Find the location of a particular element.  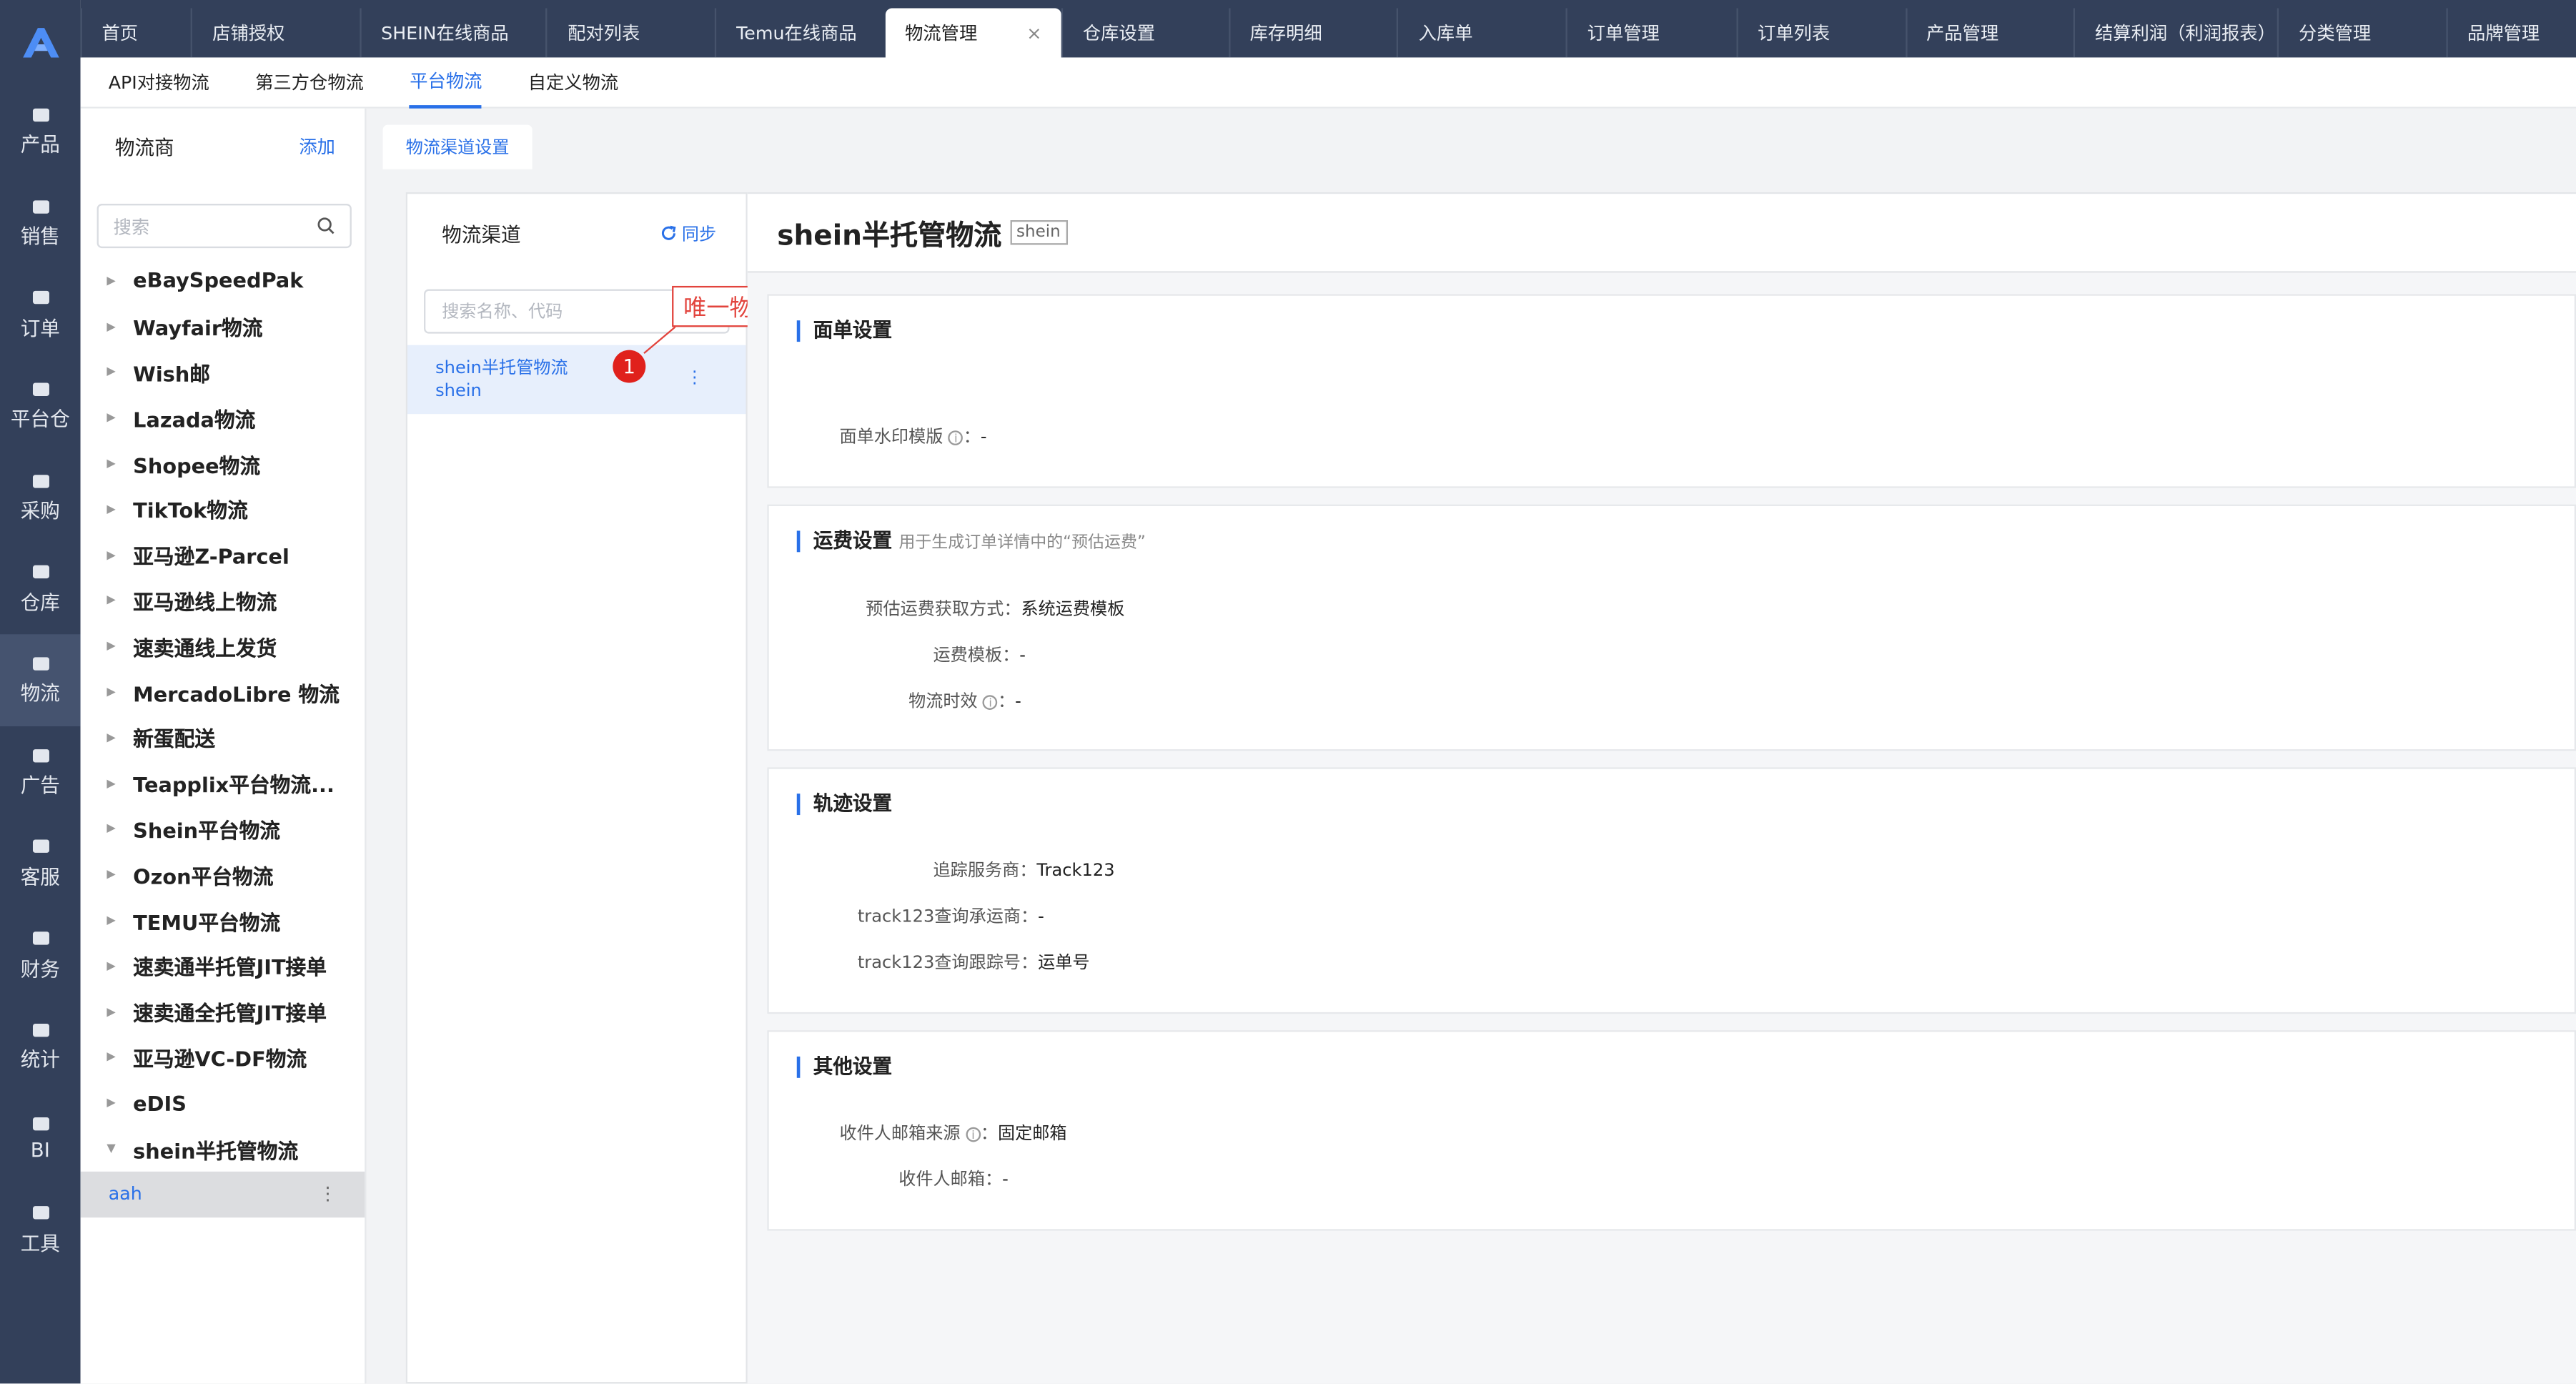

logo is located at coordinates (41, 43).